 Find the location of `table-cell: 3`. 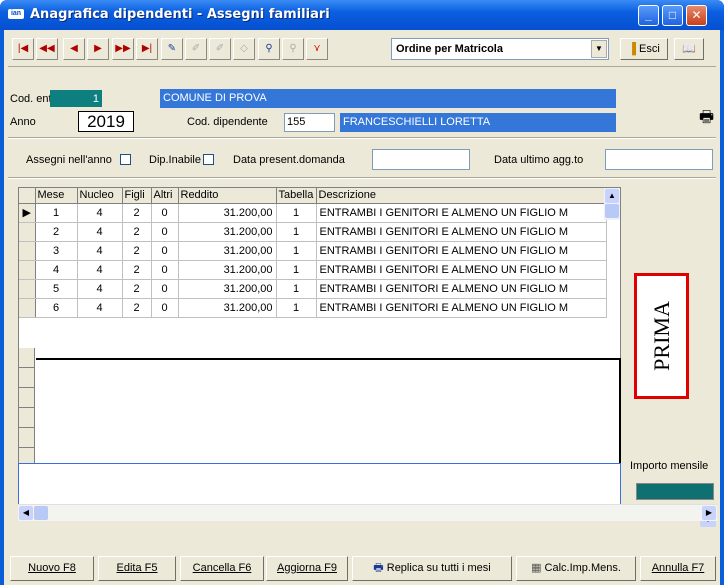

table-cell: 3 is located at coordinates (56, 251).